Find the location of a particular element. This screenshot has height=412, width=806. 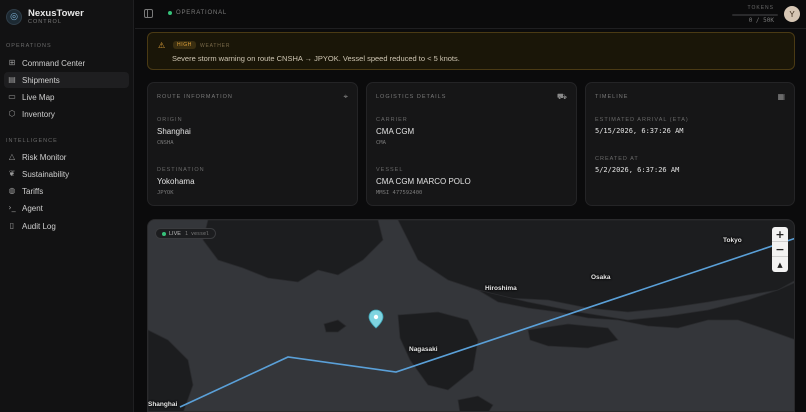

box-icon: ▤ is located at coordinates (12, 79).